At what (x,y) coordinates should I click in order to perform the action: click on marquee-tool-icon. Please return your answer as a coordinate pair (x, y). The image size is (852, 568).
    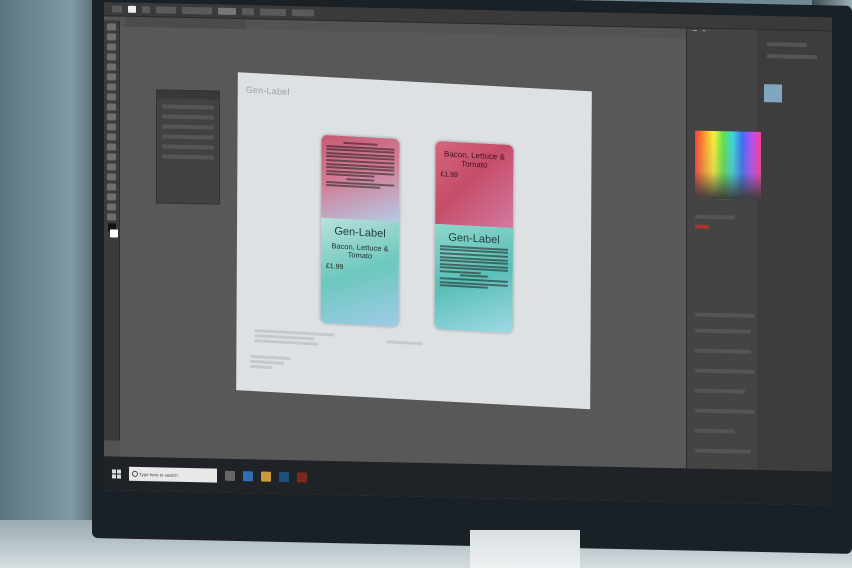
    Looking at the image, I should click on (111, 37).